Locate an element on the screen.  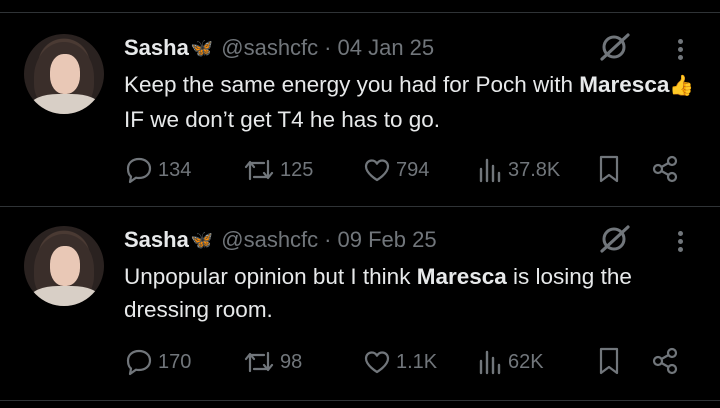
tweet-actions: 134 125 794 37.8K is located at coordinates (404, 170).